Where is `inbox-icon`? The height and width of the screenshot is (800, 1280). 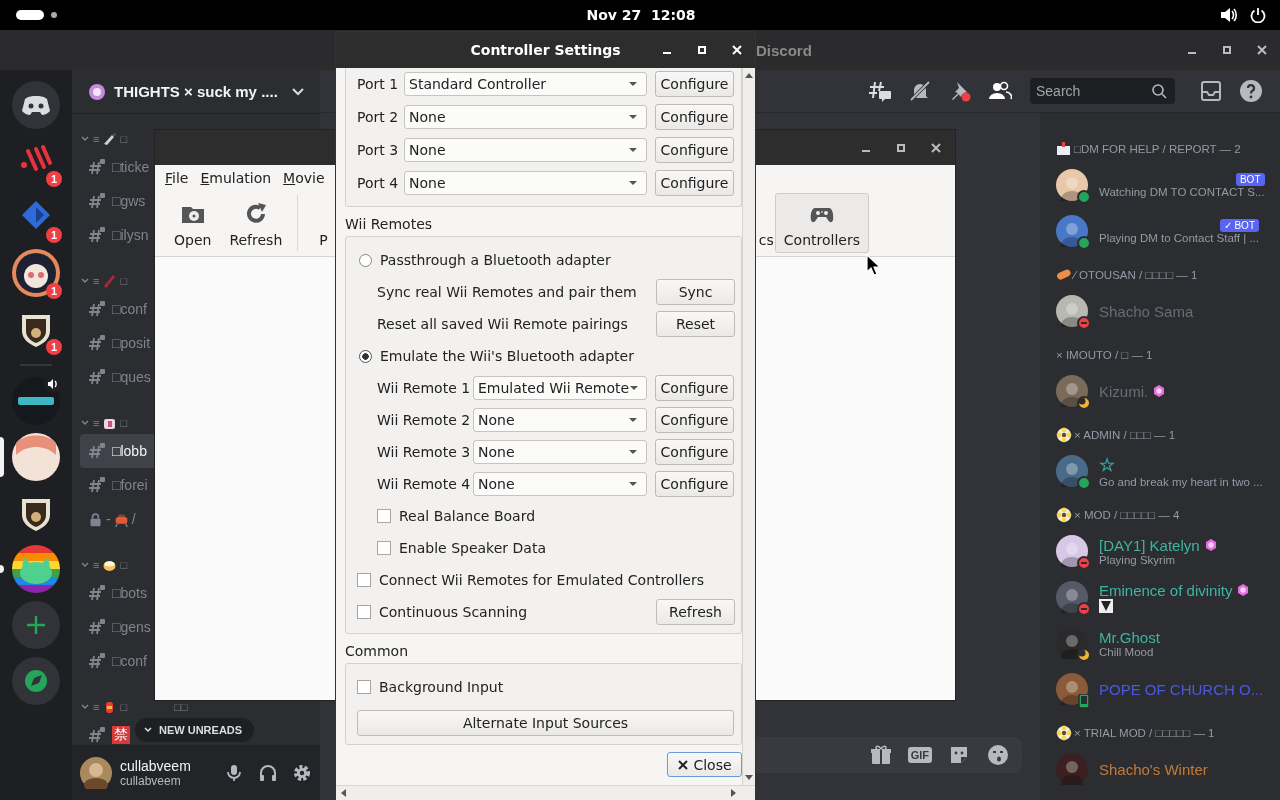
inbox-icon is located at coordinates (1211, 91).